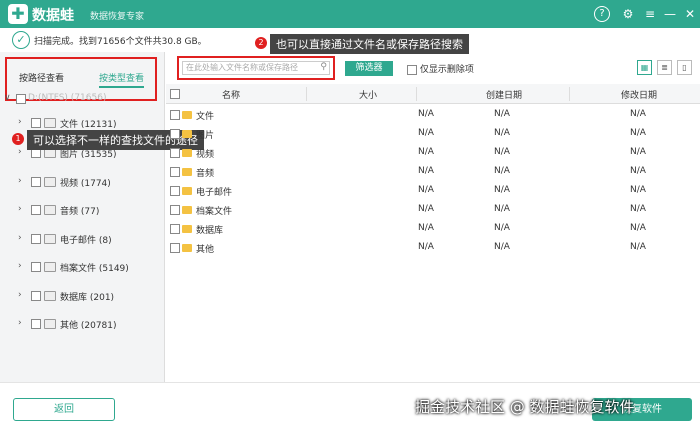  What do you see at coordinates (638, 133) in the screenshot?
I see `row-modified: N/A` at bounding box center [638, 133].